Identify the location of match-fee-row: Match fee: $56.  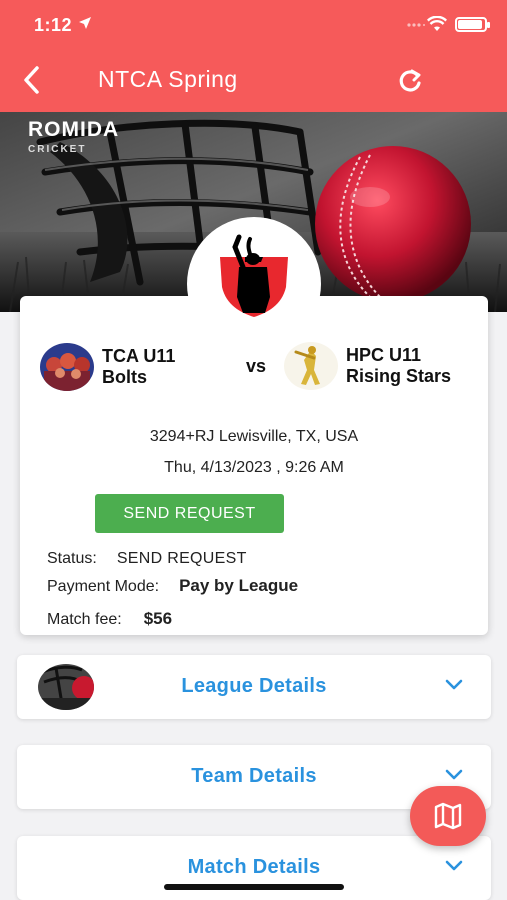
(109, 619).